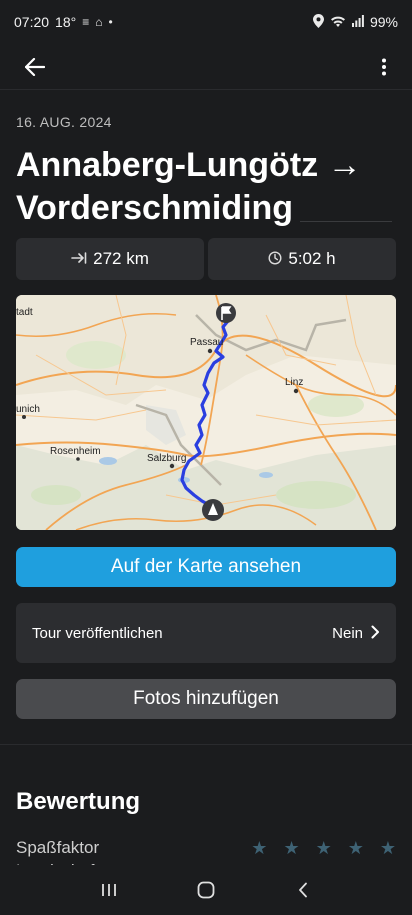 The width and height of the screenshot is (412, 915). I want to click on status-left: 07:20 18° ≡ ⌂ •, so click(63, 22).